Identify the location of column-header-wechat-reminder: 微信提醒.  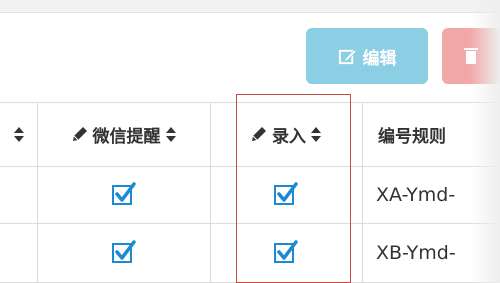
(123, 134).